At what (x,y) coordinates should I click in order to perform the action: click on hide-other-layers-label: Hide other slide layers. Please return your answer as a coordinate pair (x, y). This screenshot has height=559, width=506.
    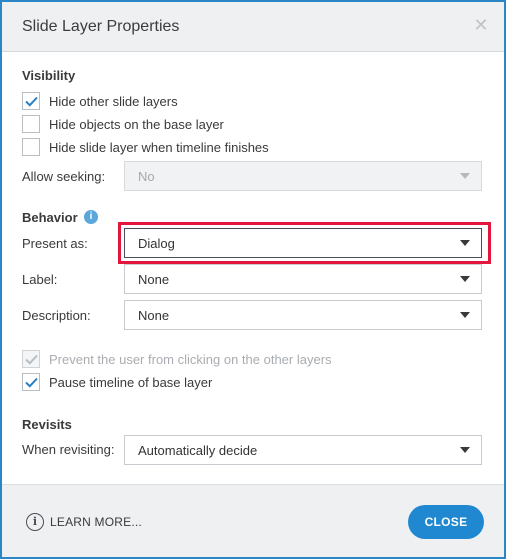
    Looking at the image, I should click on (113, 101).